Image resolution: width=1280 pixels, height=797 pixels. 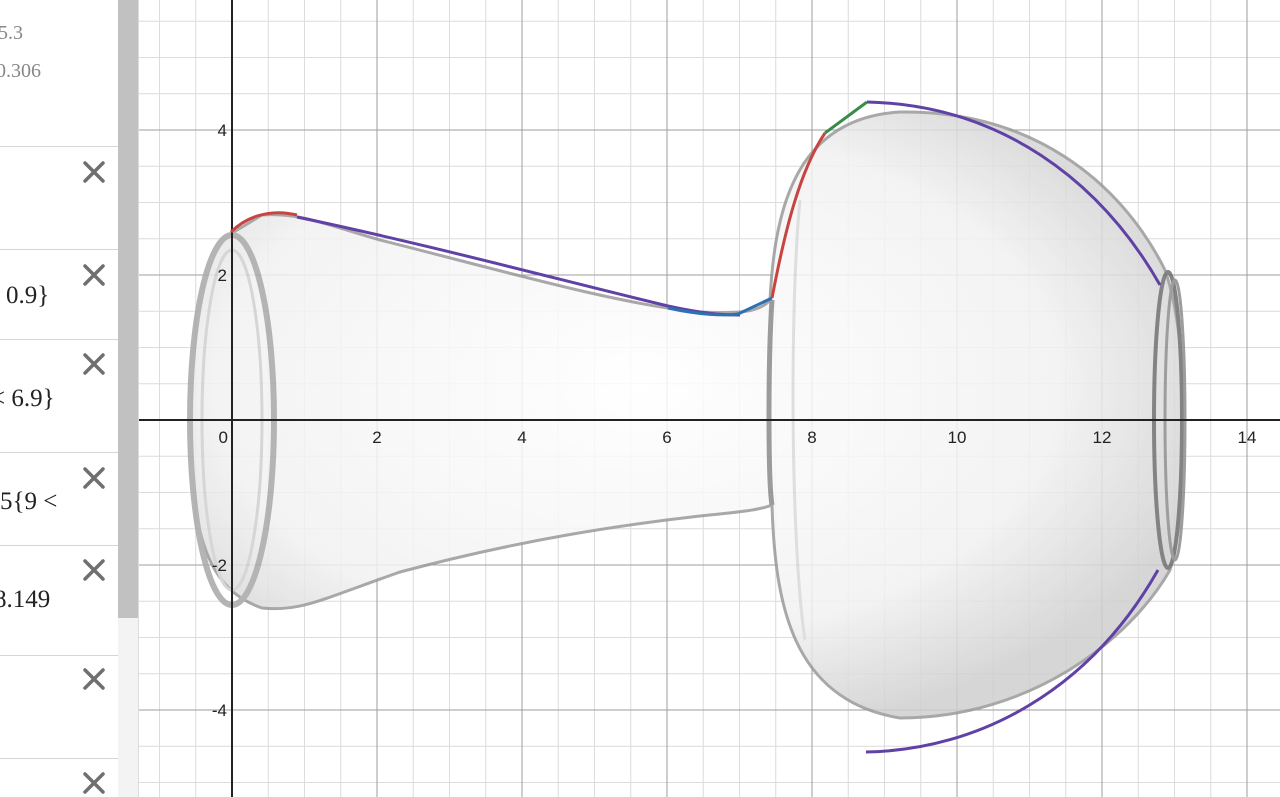 I want to click on expression-item-3: < 6.9}, so click(x=59, y=396).